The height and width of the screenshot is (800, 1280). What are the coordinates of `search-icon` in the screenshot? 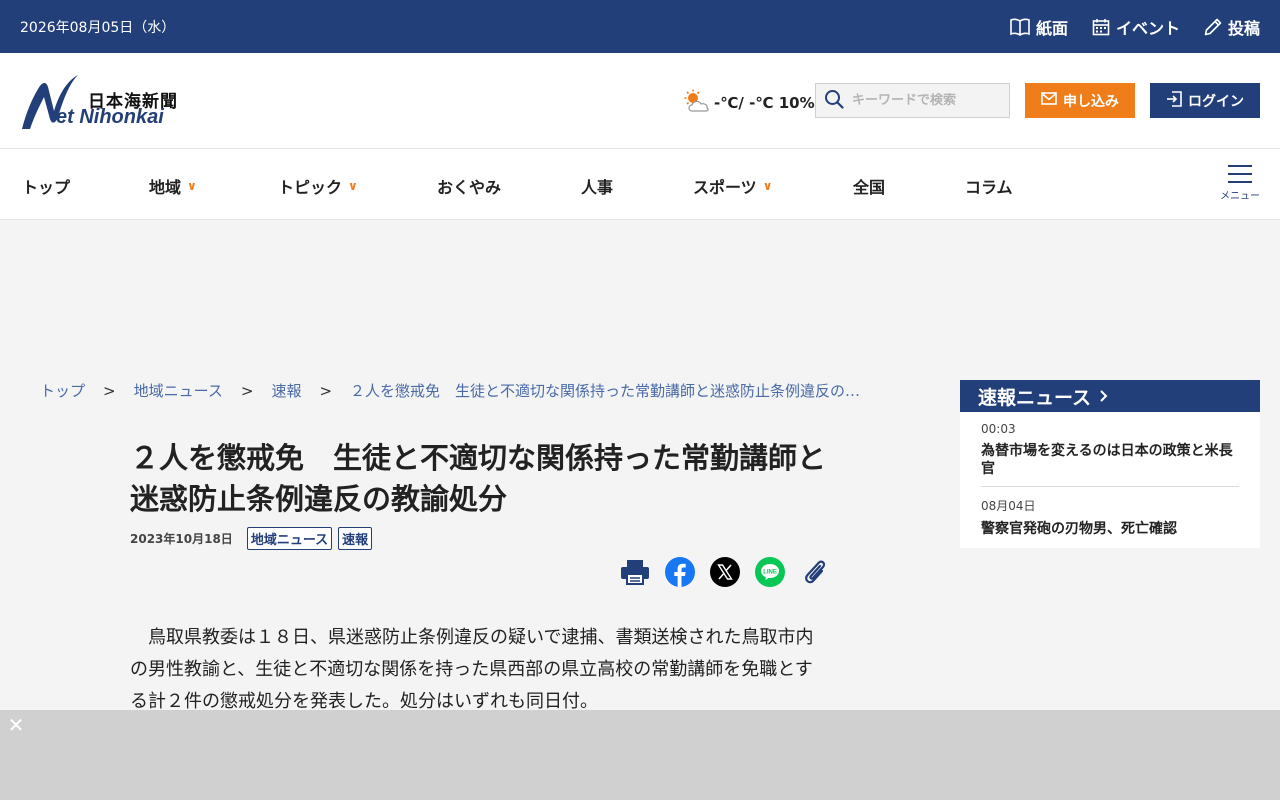 It's located at (834, 101).